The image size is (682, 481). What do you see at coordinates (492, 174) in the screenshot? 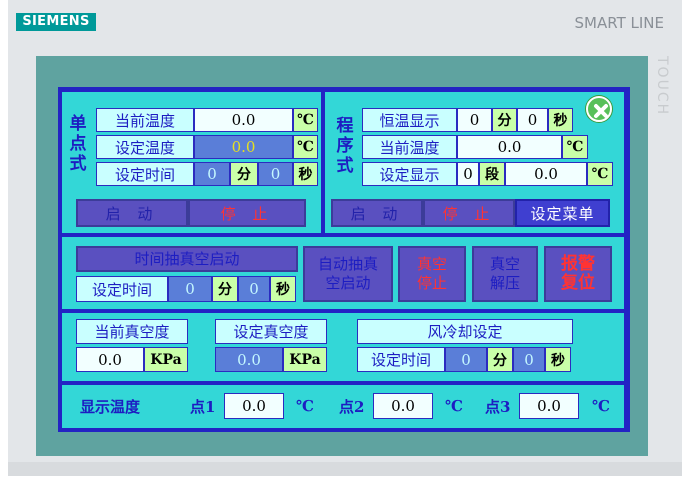
I see `program-segment-unit: 段` at bounding box center [492, 174].